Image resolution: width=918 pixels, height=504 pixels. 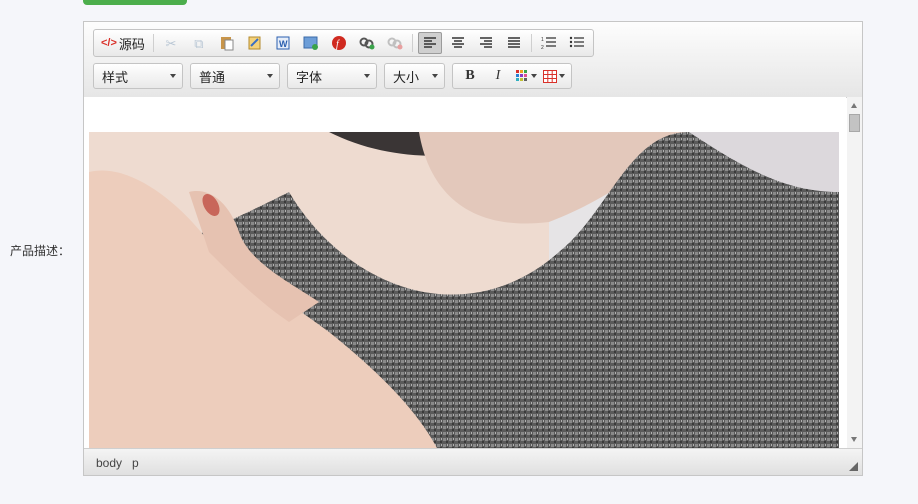 I want to click on align-justify-icon, so click(x=513, y=42).